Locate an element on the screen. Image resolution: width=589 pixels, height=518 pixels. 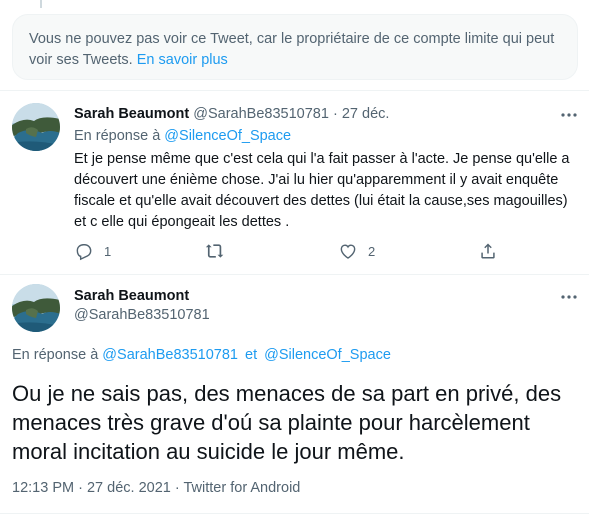
retweet-button is located at coordinates (220, 251).